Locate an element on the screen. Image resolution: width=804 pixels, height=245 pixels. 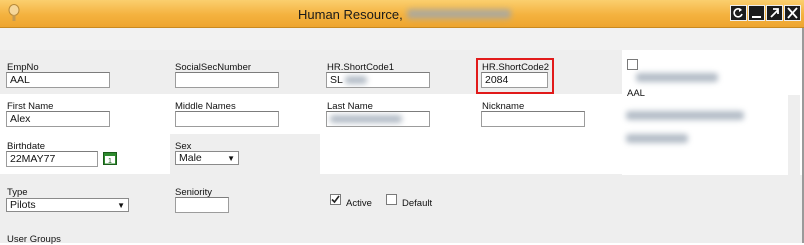
first-name-field: Alex is located at coordinates (58, 119).